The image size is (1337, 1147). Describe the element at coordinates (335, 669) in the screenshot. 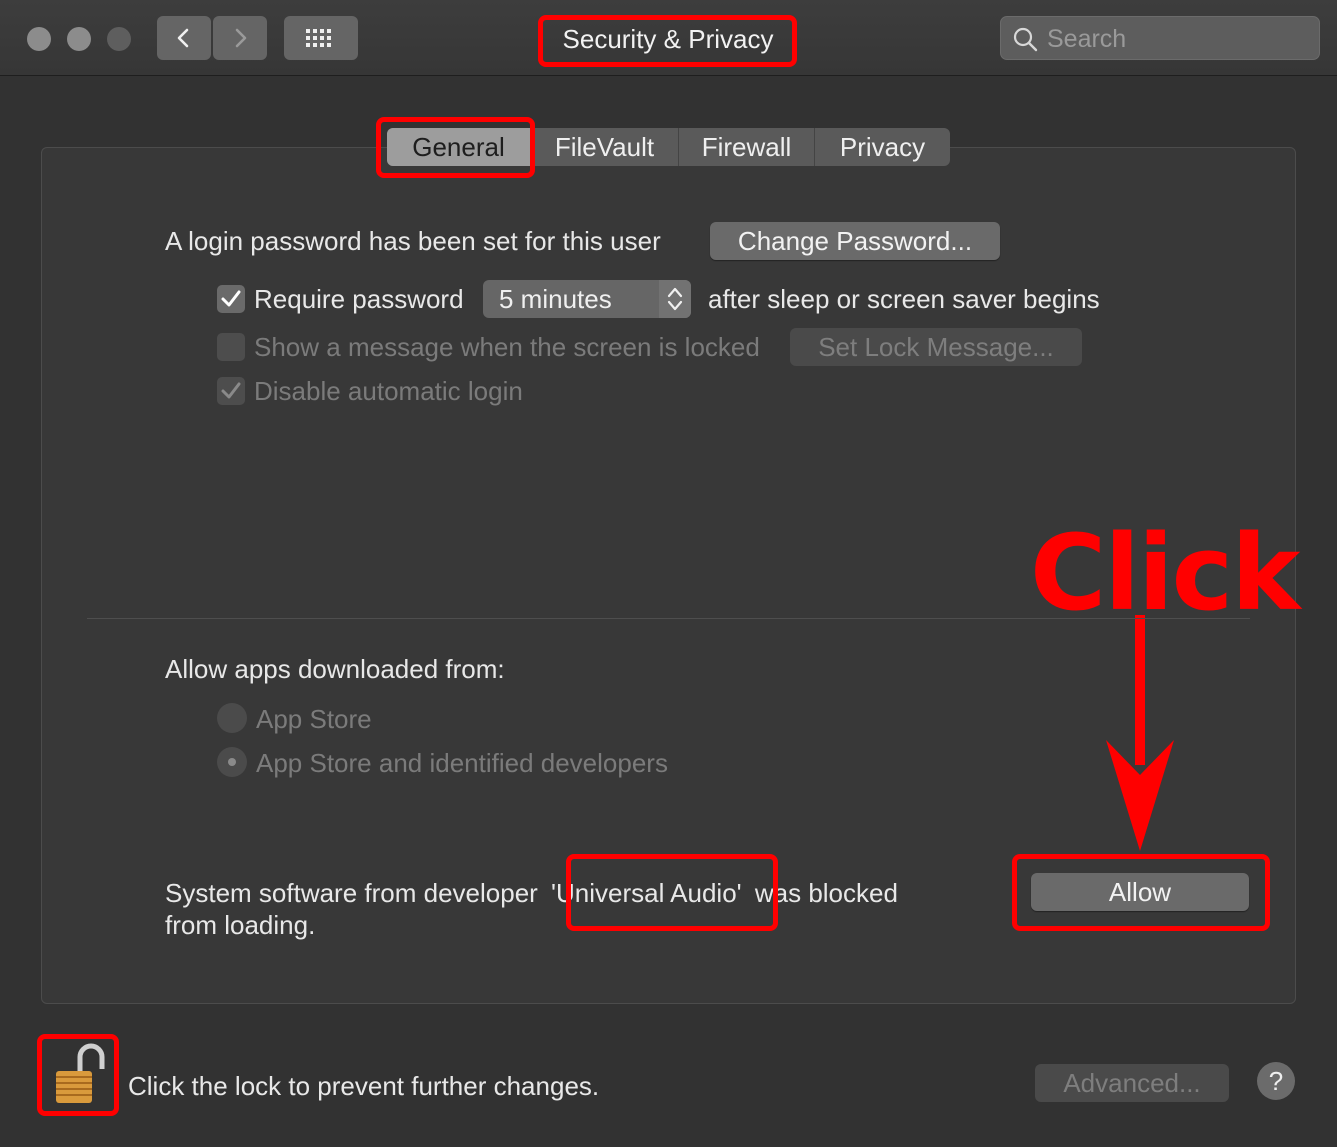

I see `allow-apps-heading: Allow apps downloaded from:` at that location.